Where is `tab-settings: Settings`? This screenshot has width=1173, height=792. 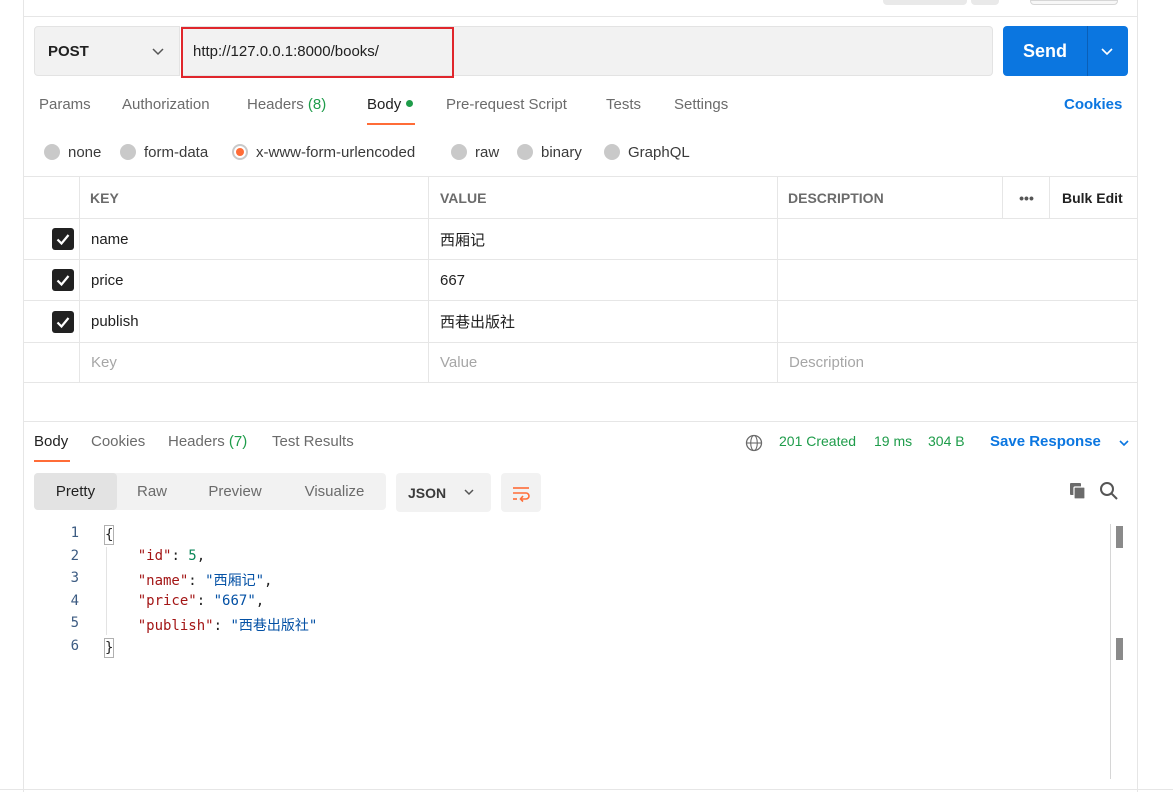
tab-settings: Settings is located at coordinates (701, 111).